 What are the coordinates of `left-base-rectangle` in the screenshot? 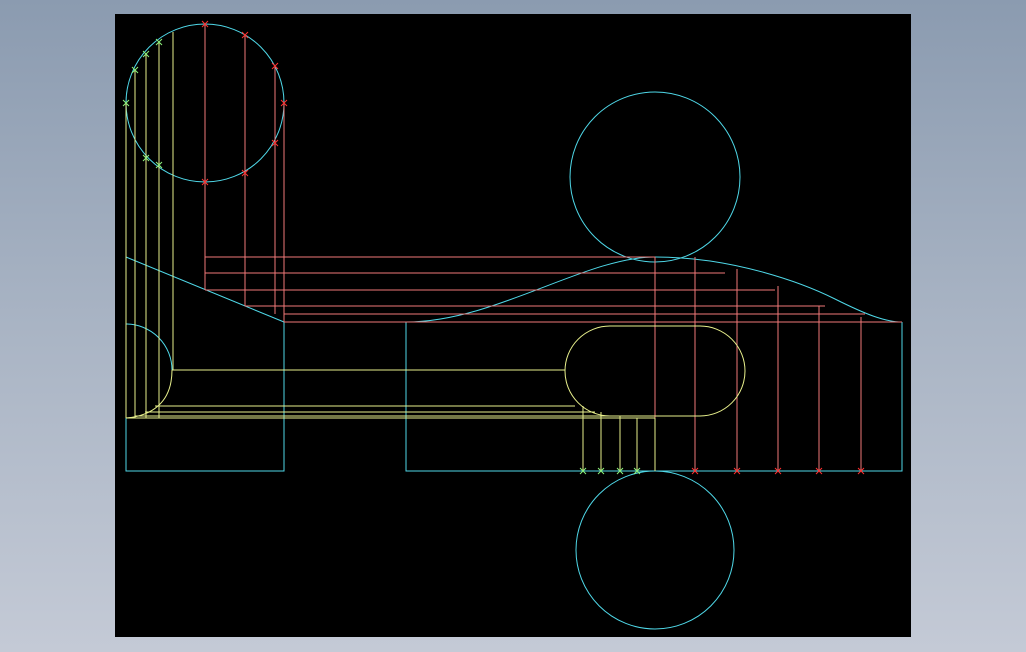 It's located at (204, 444).